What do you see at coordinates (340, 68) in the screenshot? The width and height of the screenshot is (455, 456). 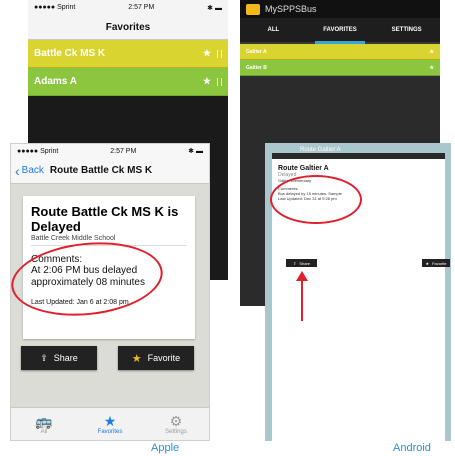 I see `favorite-row: Galtier B ★` at bounding box center [340, 68].